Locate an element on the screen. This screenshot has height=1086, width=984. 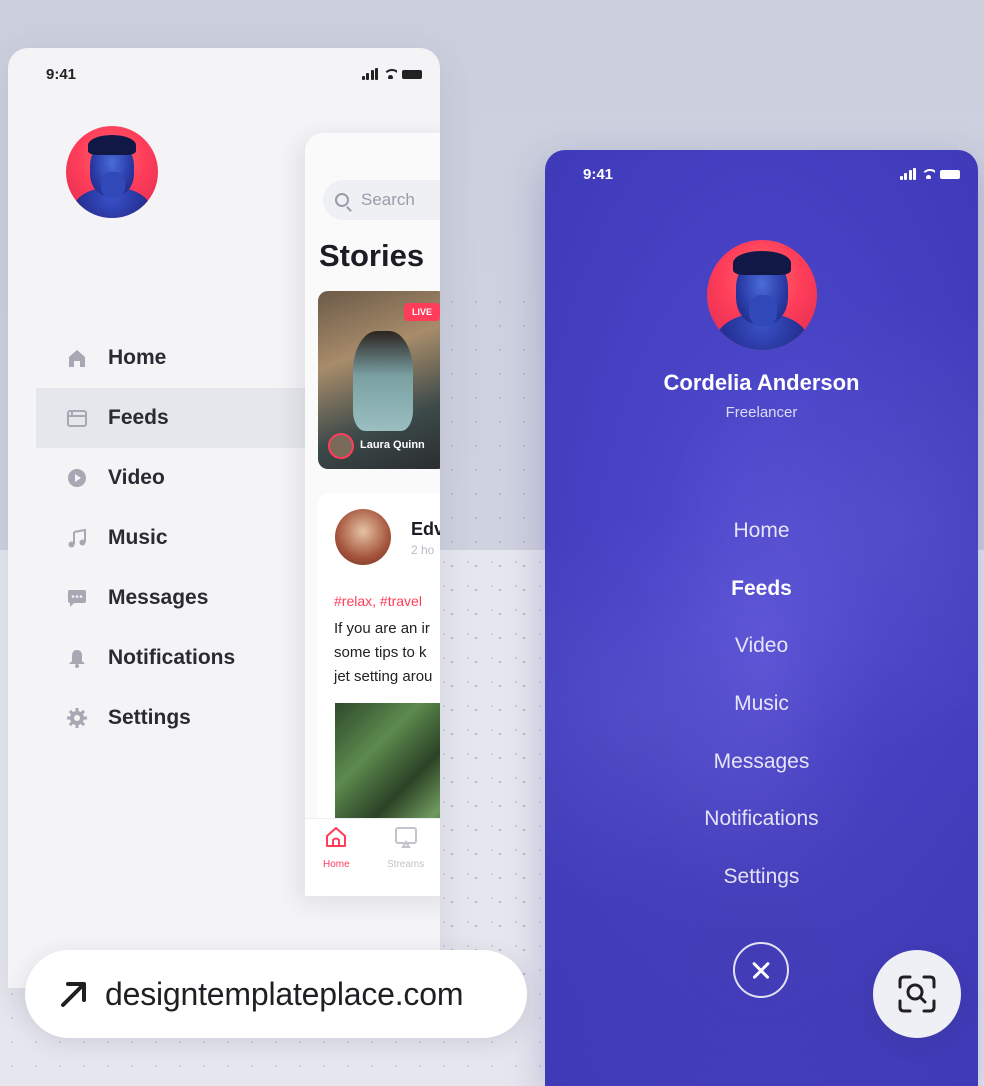
tab-home: Home is located at coordinates (336, 847).